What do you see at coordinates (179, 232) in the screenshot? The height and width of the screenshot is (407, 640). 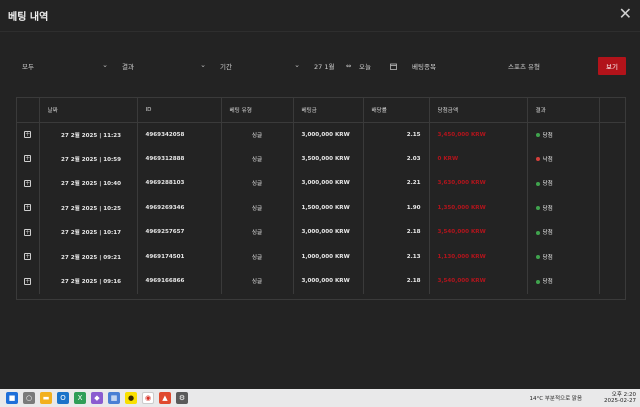 I see `row-id: 4969257657` at bounding box center [179, 232].